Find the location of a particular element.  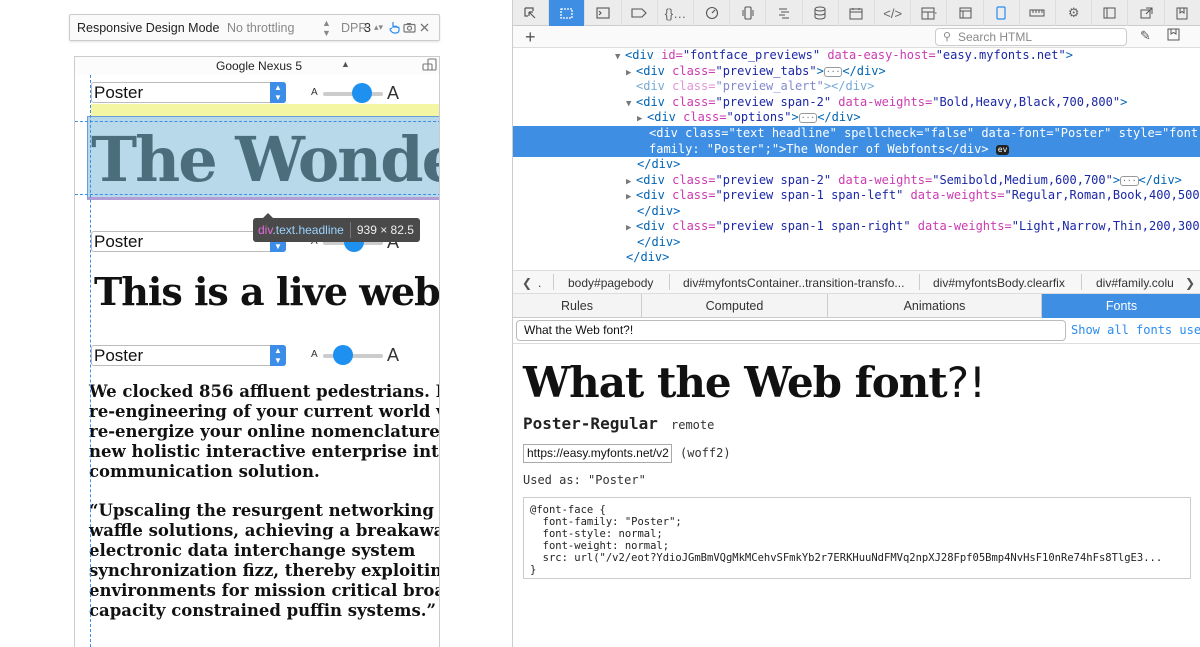

tab-rules: Rules is located at coordinates (577, 306).